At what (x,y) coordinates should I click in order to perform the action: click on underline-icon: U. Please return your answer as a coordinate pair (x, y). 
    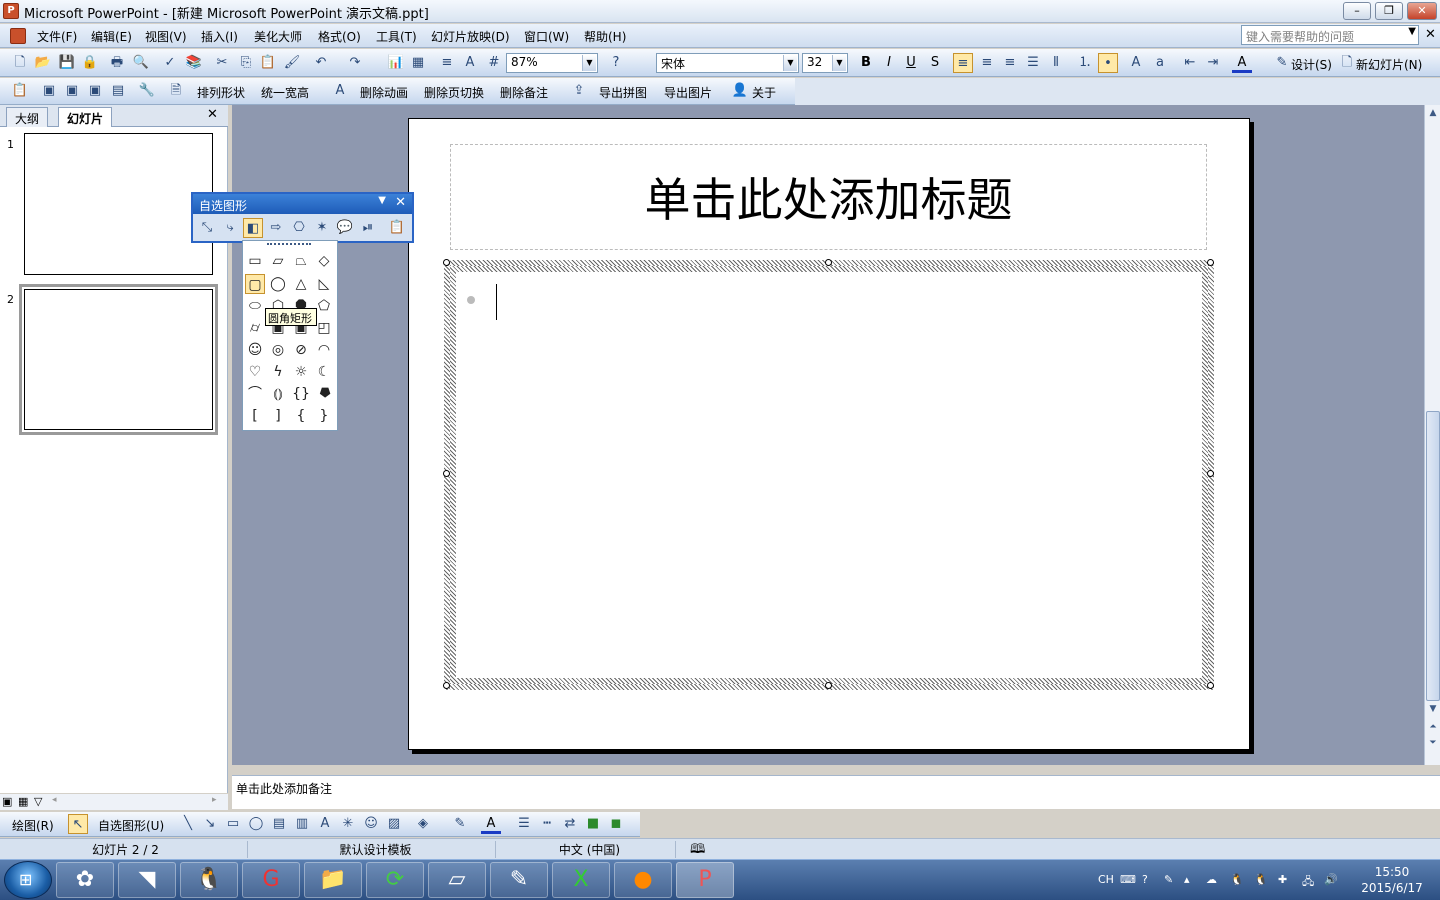
    Looking at the image, I should click on (911, 63).